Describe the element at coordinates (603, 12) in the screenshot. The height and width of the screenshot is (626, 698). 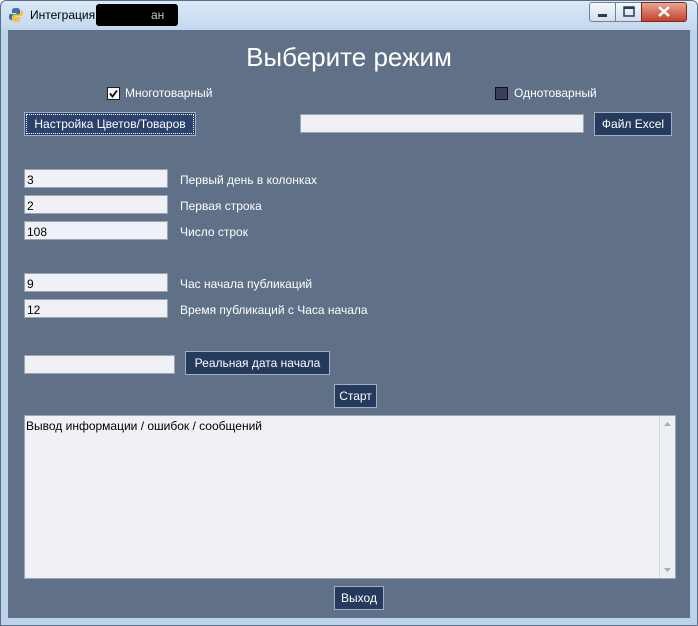
I see `minimize-button` at that location.